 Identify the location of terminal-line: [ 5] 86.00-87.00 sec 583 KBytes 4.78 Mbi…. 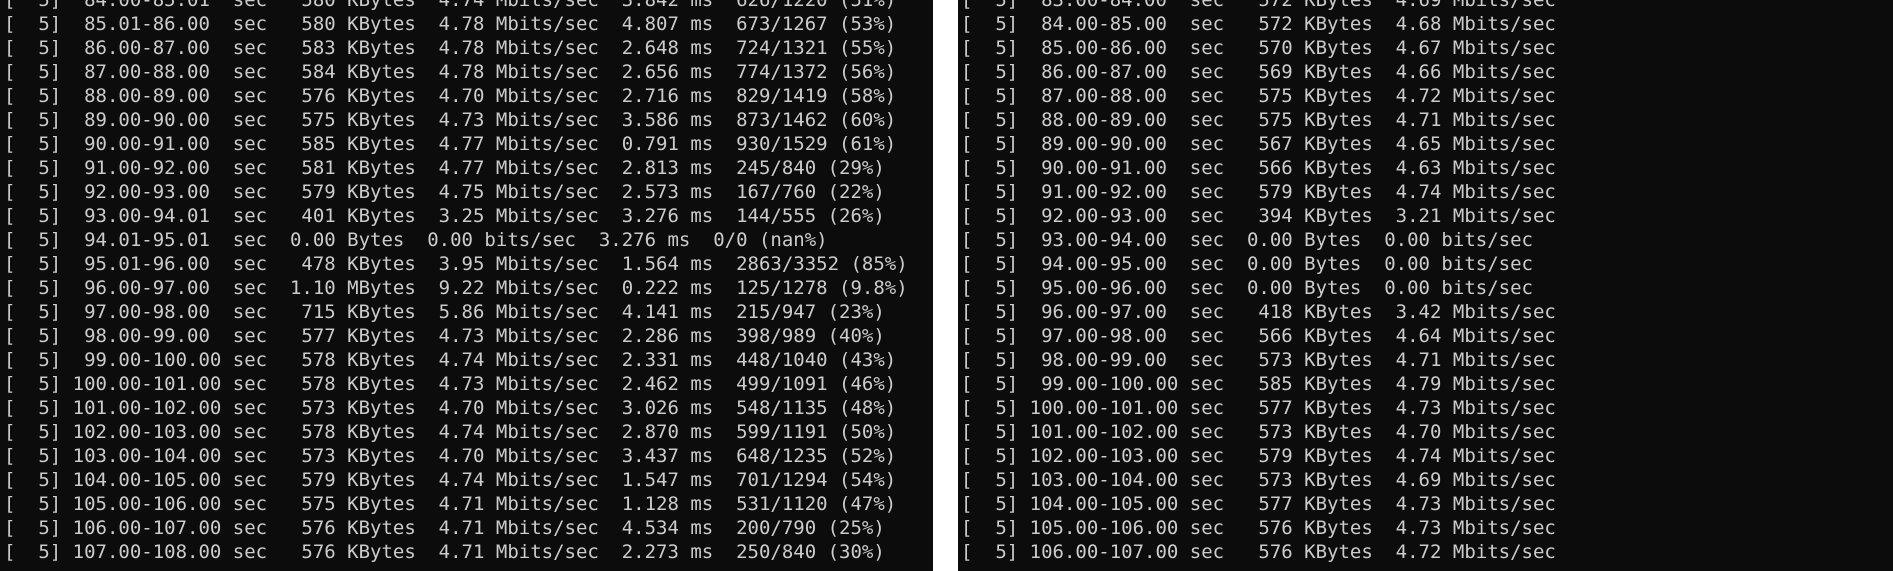
(450, 48).